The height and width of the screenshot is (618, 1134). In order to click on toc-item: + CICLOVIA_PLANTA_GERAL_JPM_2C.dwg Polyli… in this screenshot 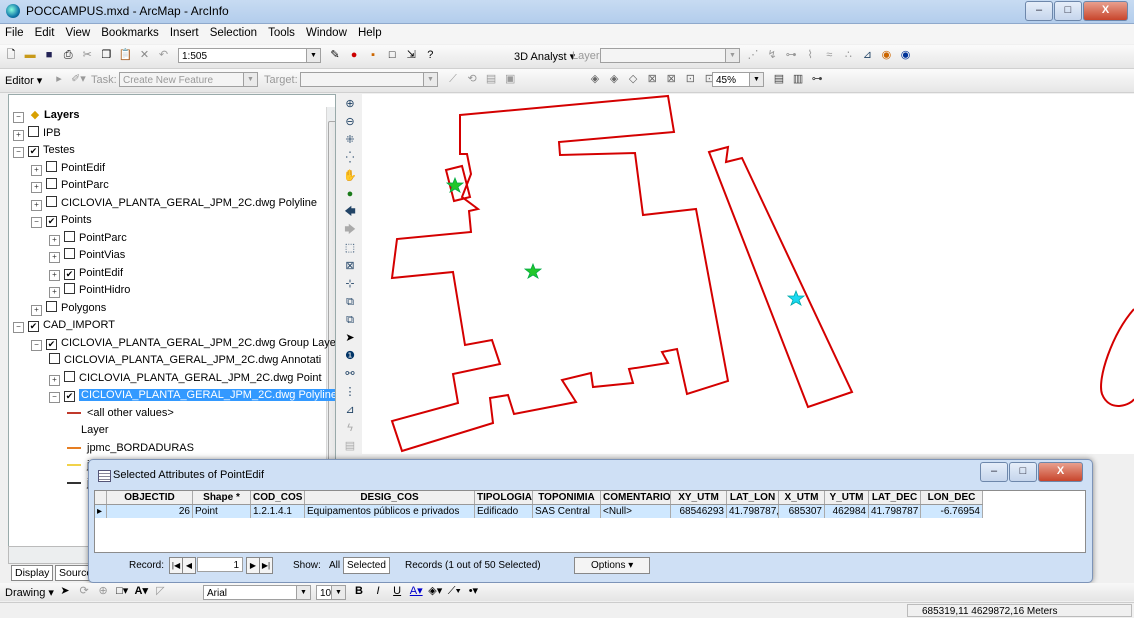, I will do `click(174, 203)`.